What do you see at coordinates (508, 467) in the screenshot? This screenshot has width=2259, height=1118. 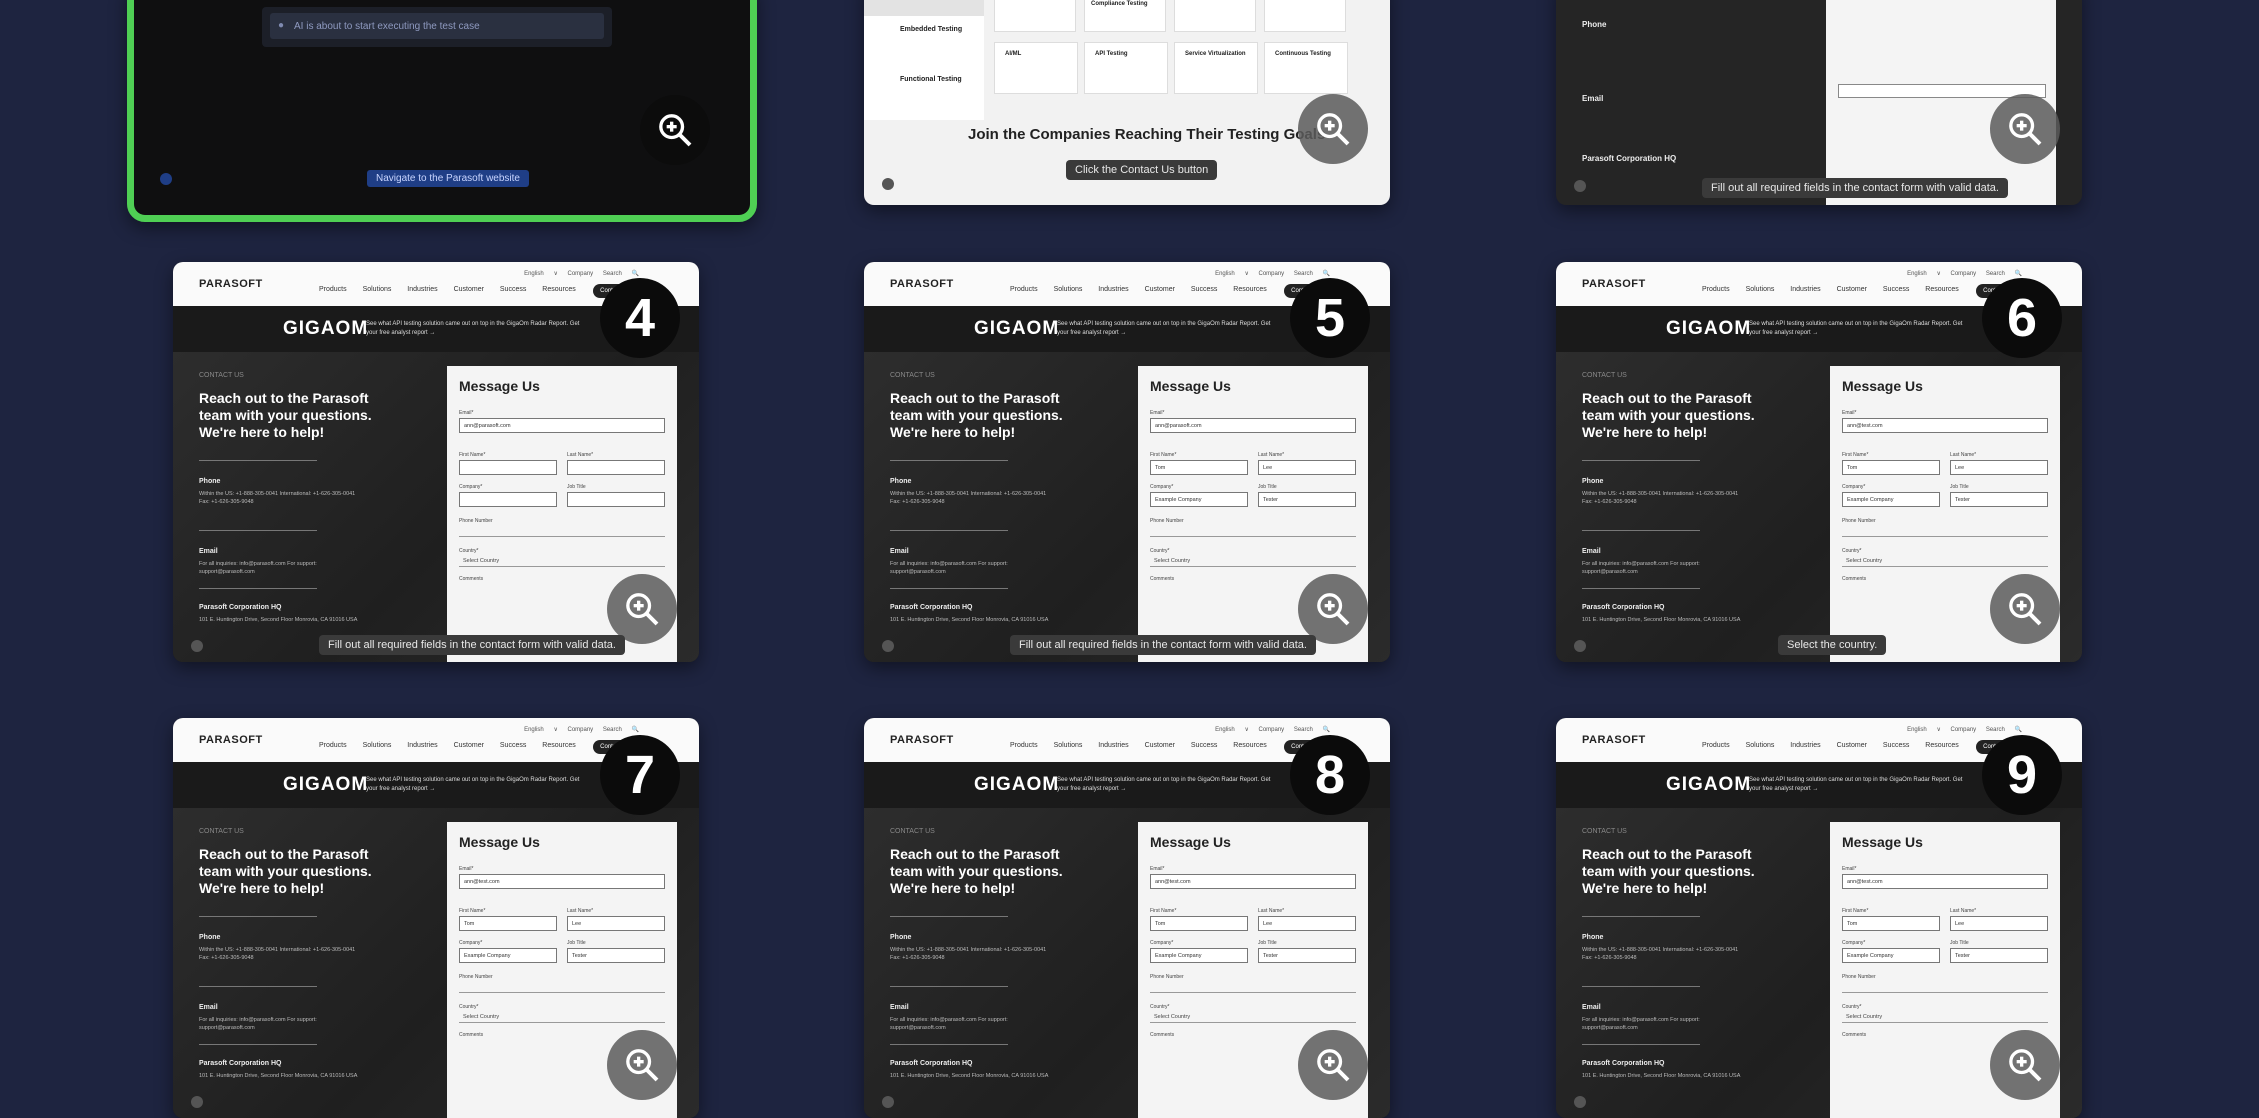 I see `first-name-field` at bounding box center [508, 467].